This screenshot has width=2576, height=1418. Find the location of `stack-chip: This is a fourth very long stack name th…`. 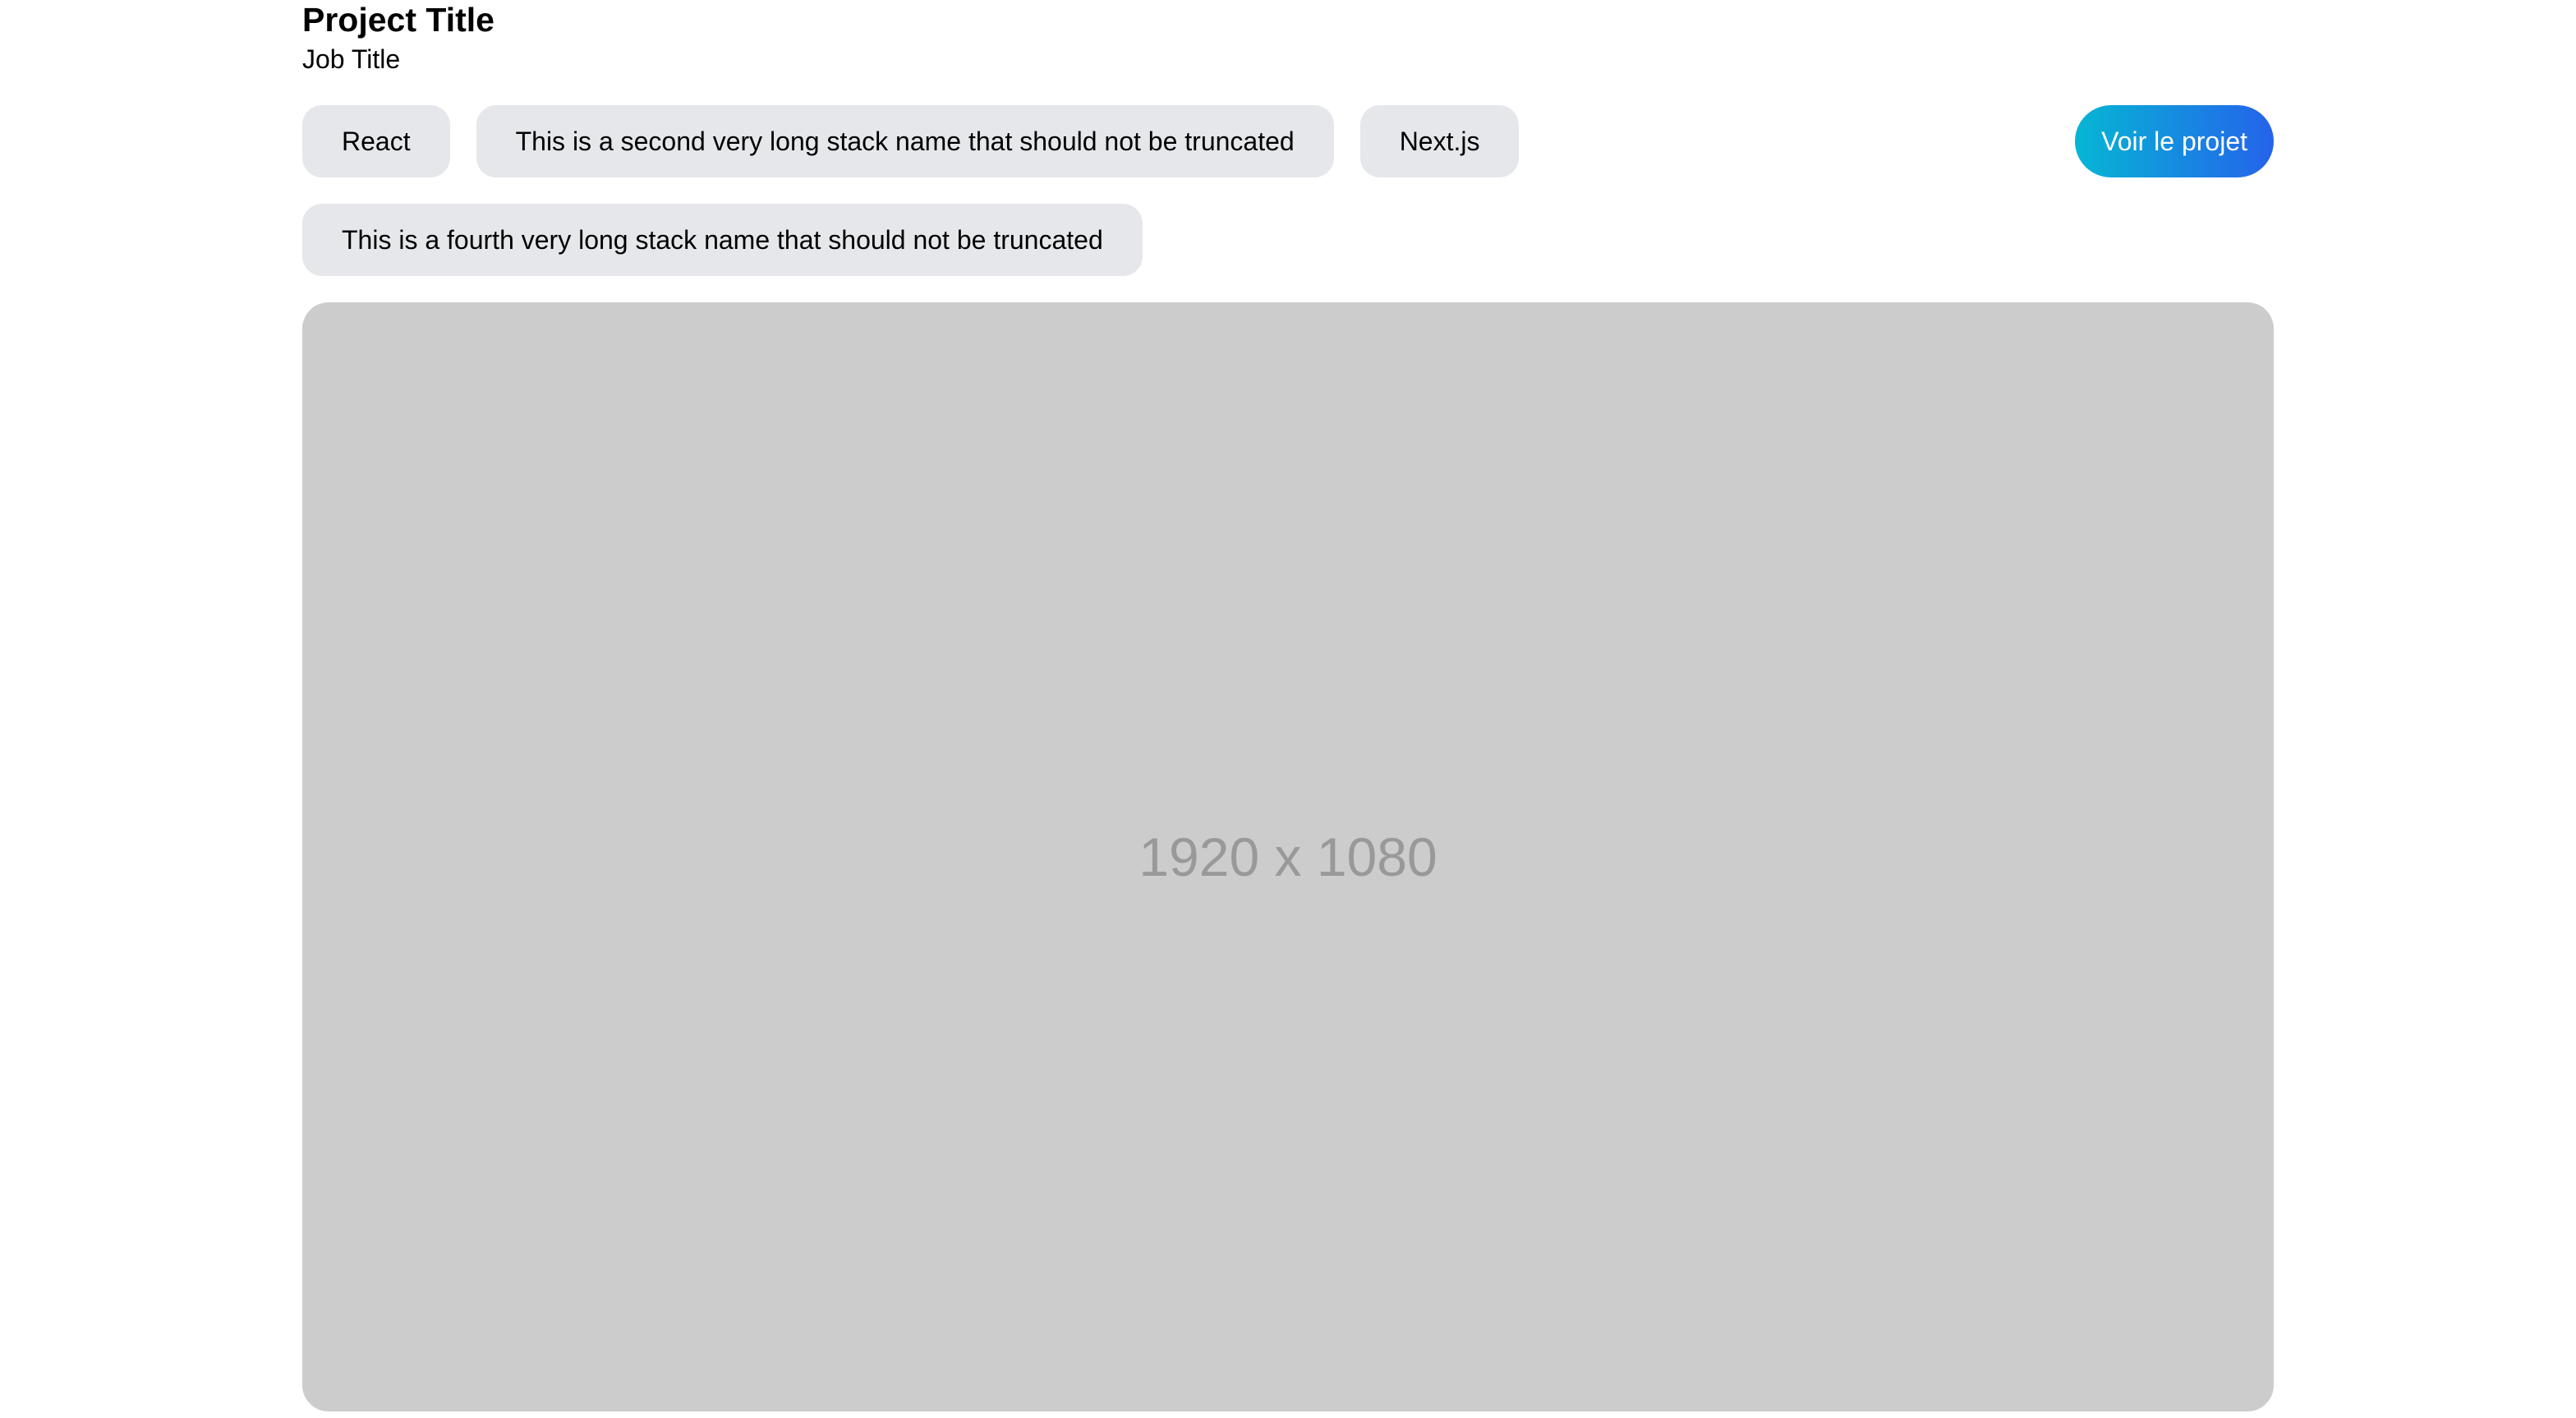

stack-chip: This is a fourth very long stack name th… is located at coordinates (722, 240).